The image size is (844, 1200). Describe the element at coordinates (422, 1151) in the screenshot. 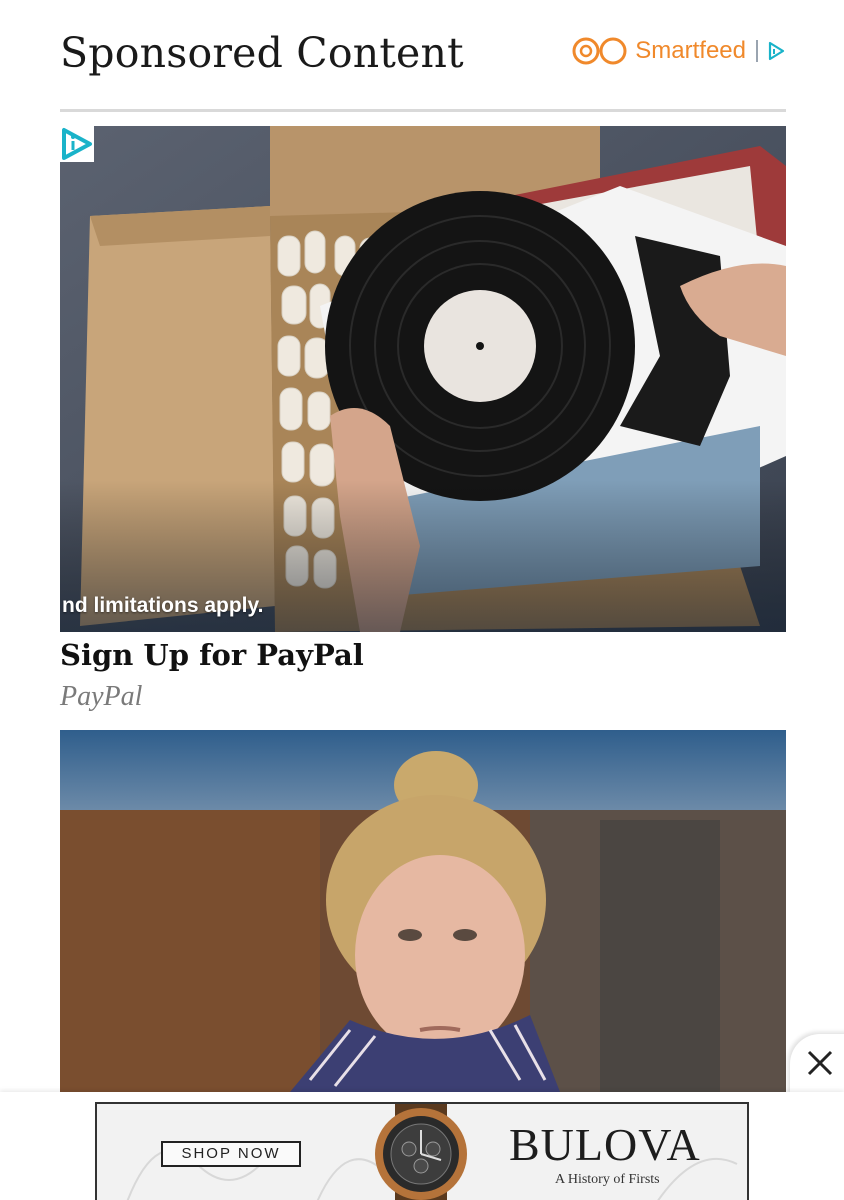

I see `bulova-banner-ad: SHOP NOW BULOVA A History of Firsts` at that location.